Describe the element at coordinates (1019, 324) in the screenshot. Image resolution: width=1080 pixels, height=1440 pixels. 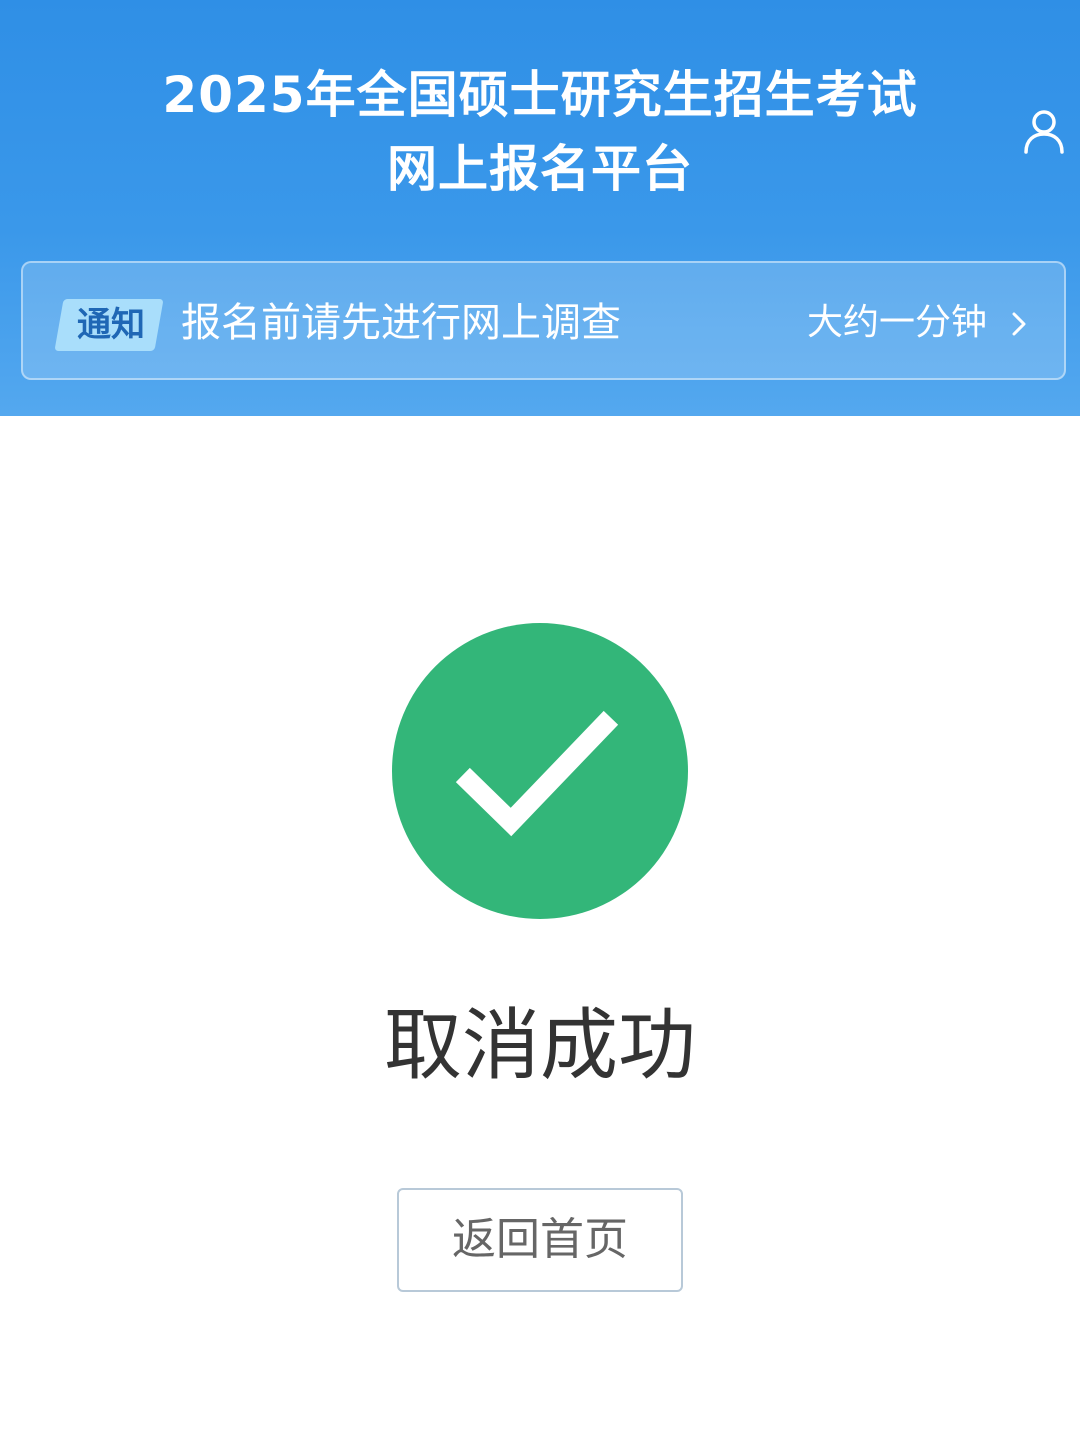
I see `chevron-right-icon` at that location.